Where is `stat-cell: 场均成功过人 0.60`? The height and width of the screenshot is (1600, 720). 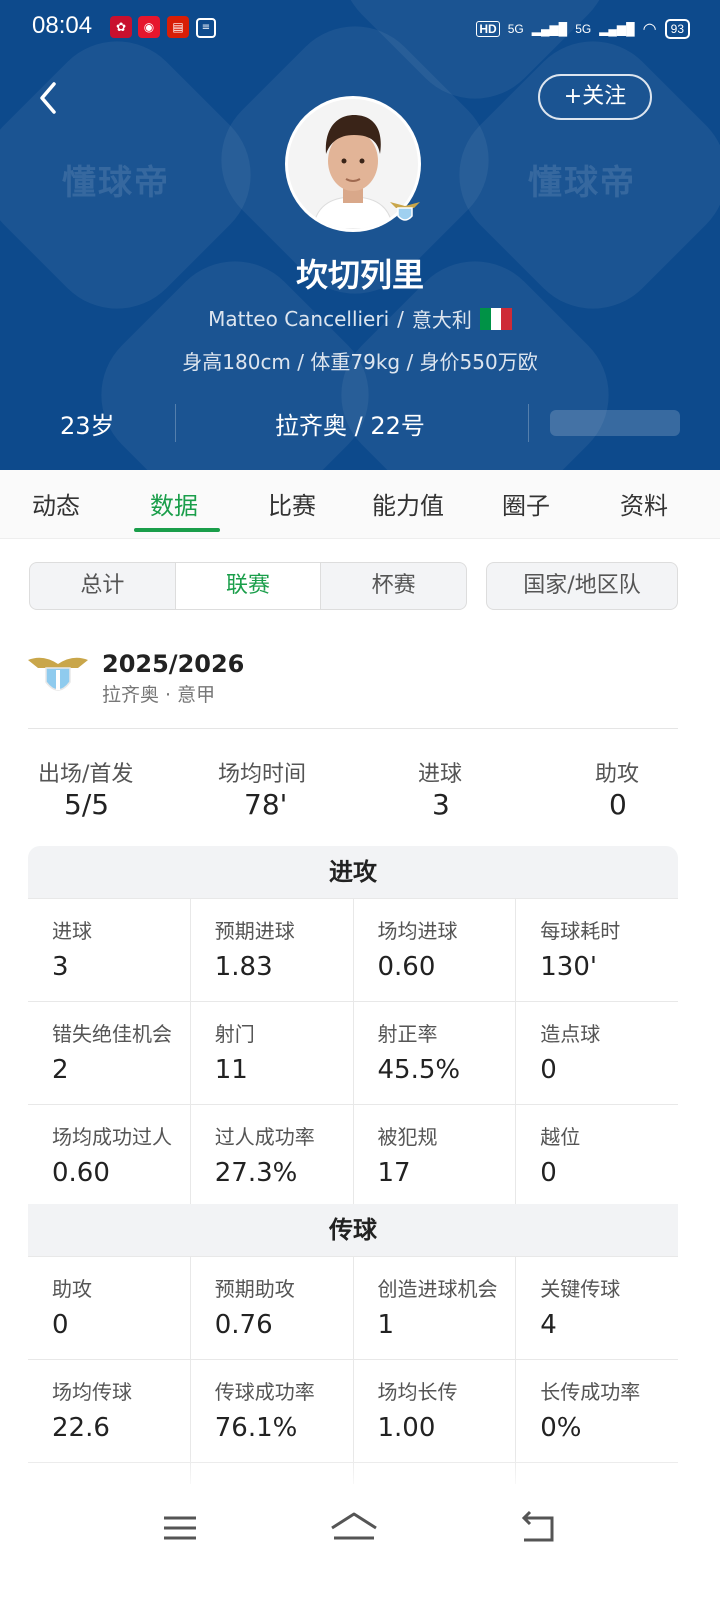
stat-cell: 场均成功过人 0.60 is located at coordinates (109, 1156).